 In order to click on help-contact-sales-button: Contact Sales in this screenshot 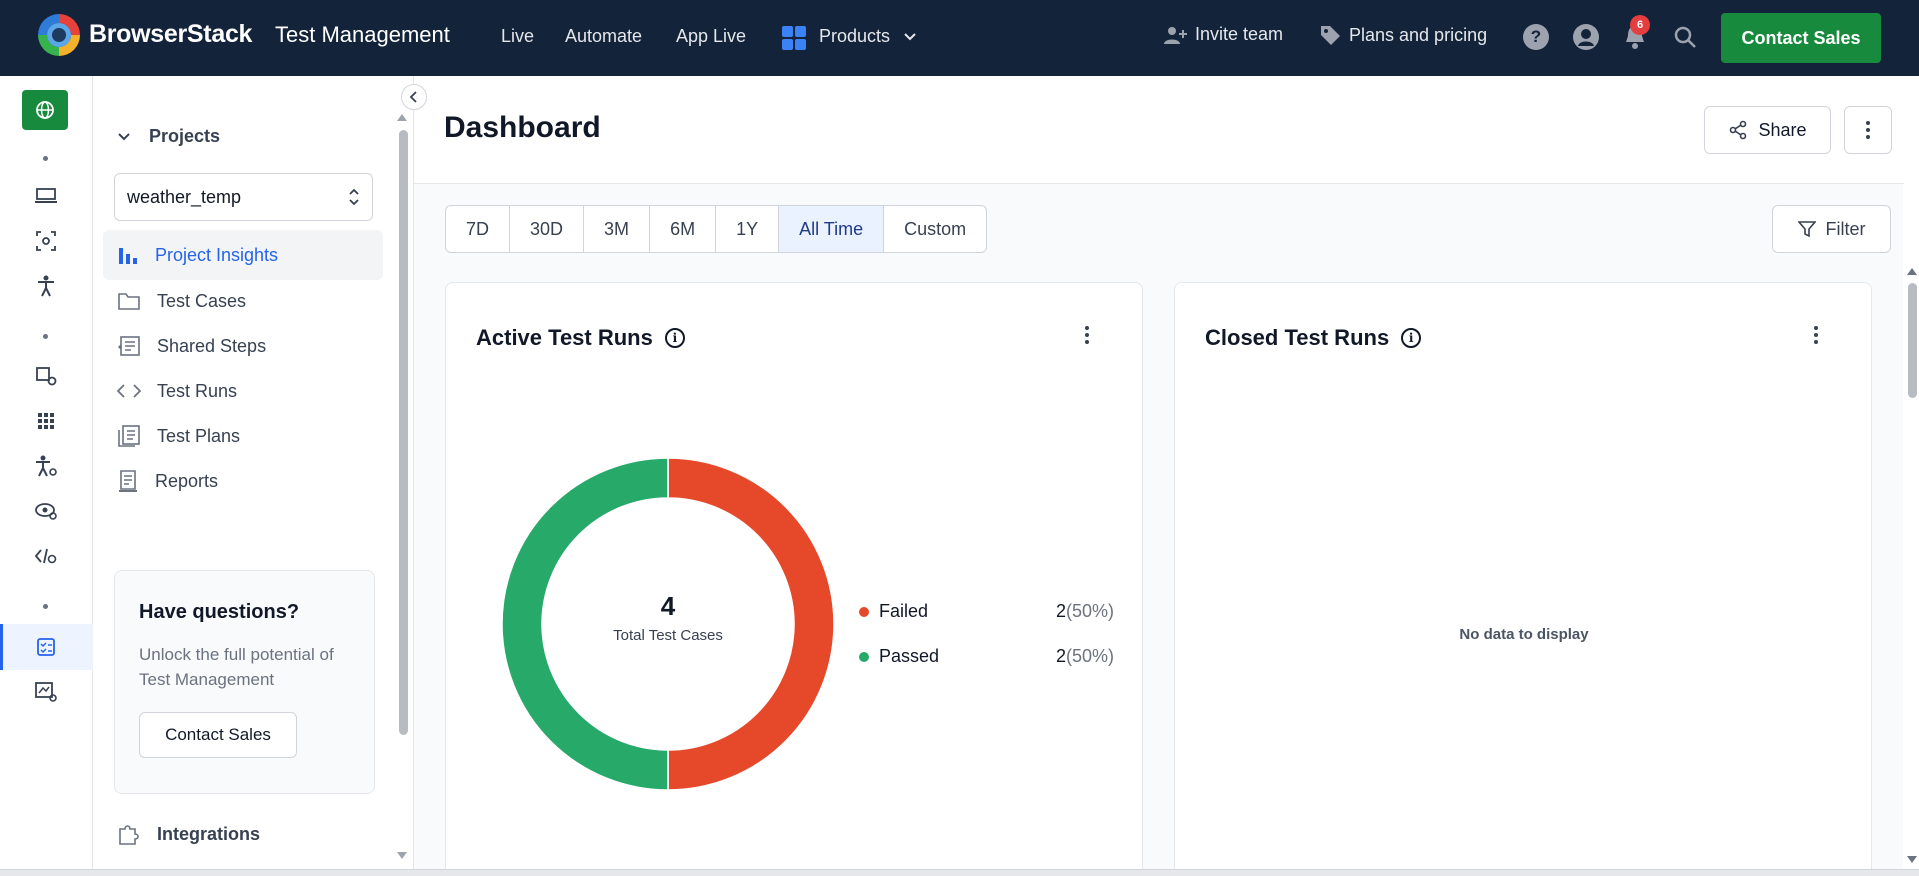, I will do `click(218, 735)`.